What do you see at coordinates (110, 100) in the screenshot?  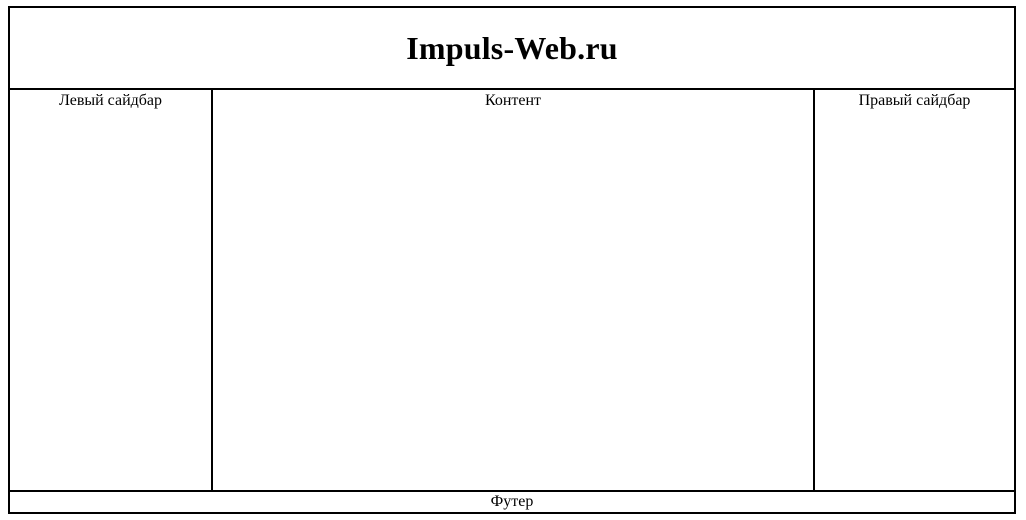 I see `left-sidebar-label: Левый сайдбар` at bounding box center [110, 100].